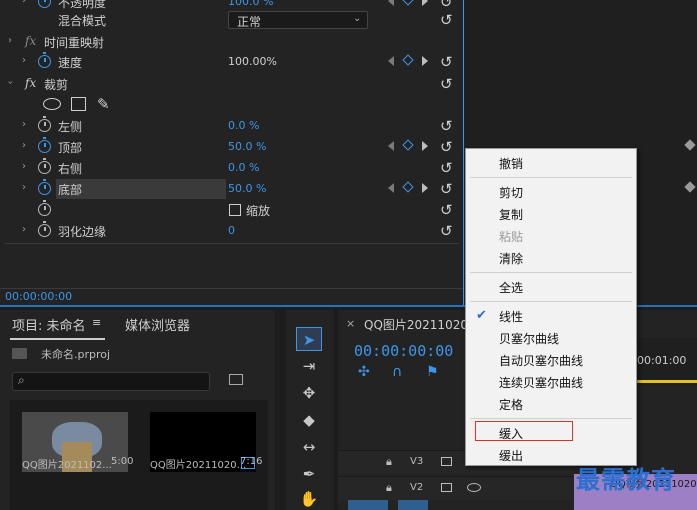 This screenshot has width=697, height=510. What do you see at coordinates (511, 316) in the screenshot?
I see `menu-item-linear: 线性` at bounding box center [511, 316].